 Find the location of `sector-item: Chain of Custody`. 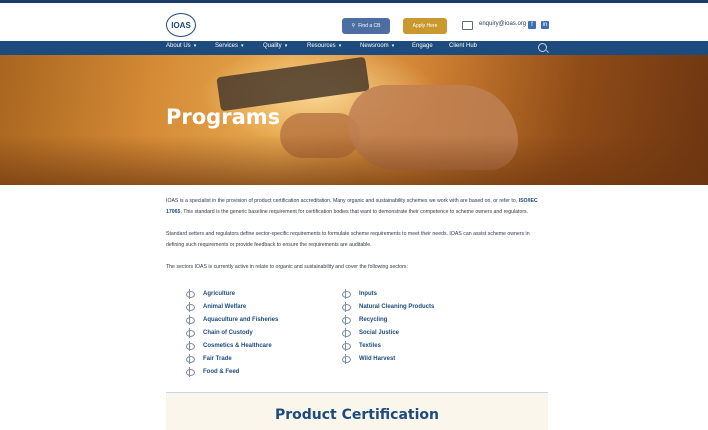

sector-item: Chain of Custody is located at coordinates (219, 333).